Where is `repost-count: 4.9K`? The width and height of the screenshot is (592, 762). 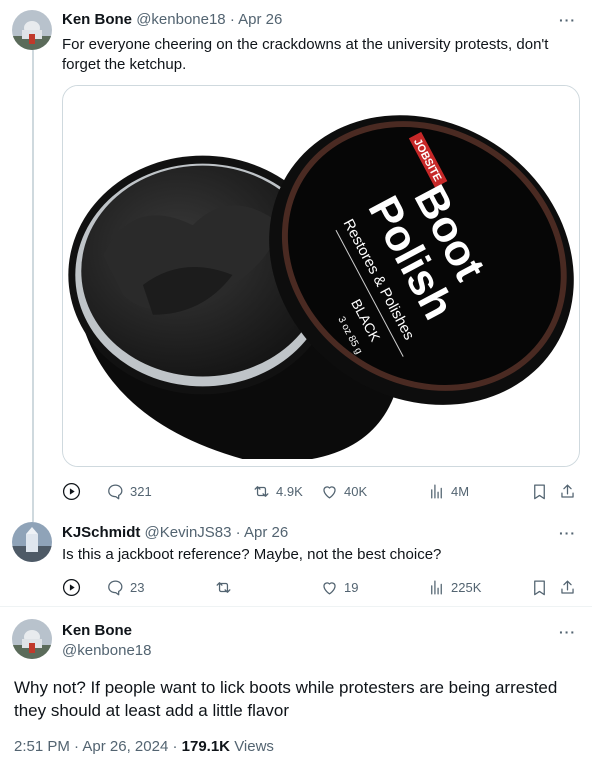 repost-count: 4.9K is located at coordinates (289, 491).